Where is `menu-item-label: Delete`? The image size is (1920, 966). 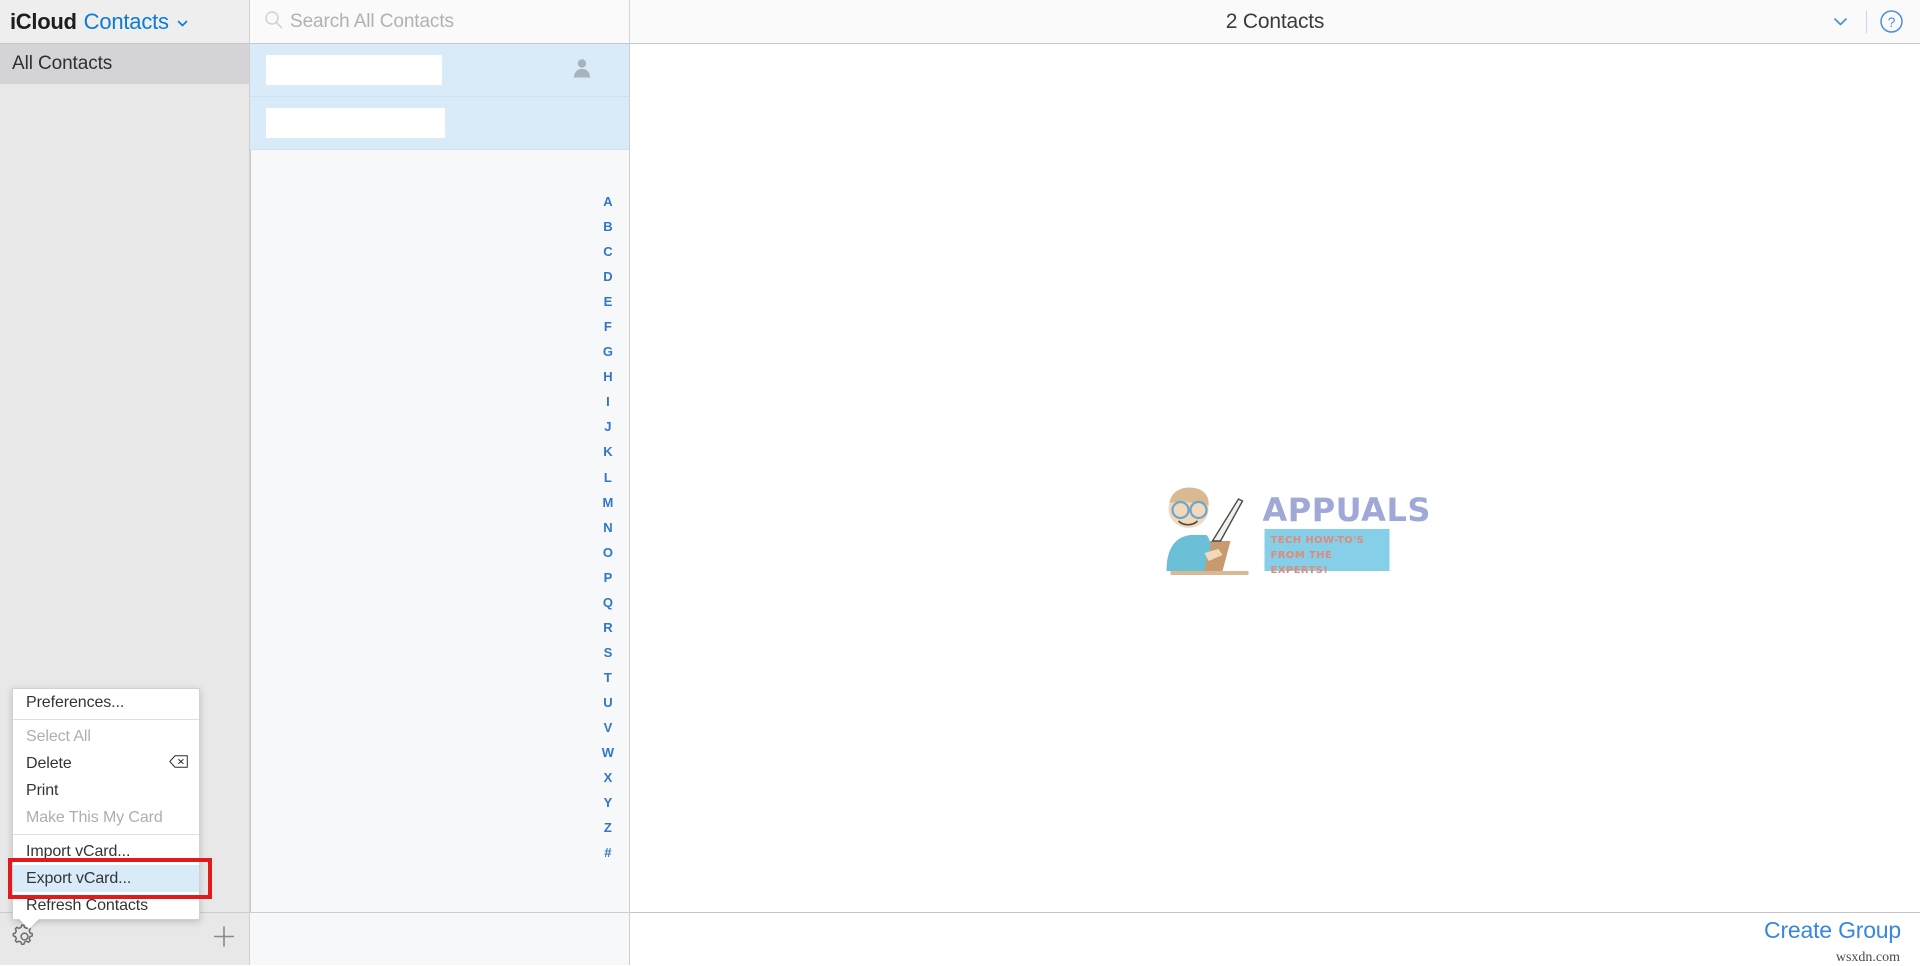
menu-item-label: Delete is located at coordinates (49, 763).